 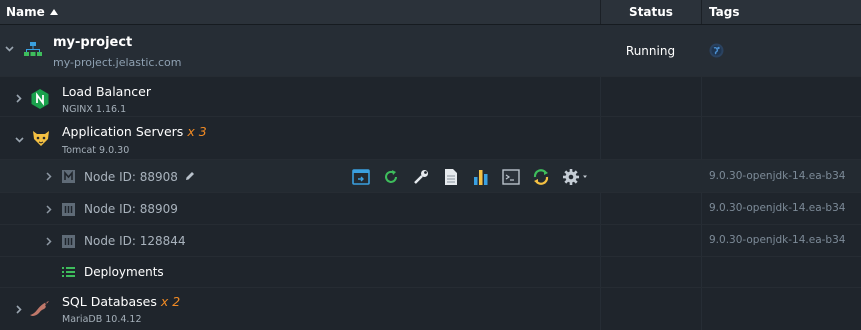 I want to click on node-id-label: Node ID: 88908, so click(x=131, y=177).